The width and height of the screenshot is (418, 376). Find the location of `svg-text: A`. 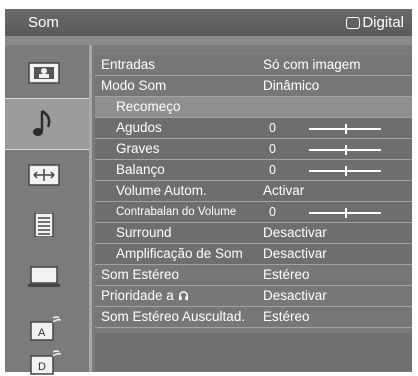

svg-text: A is located at coordinates (42, 333).